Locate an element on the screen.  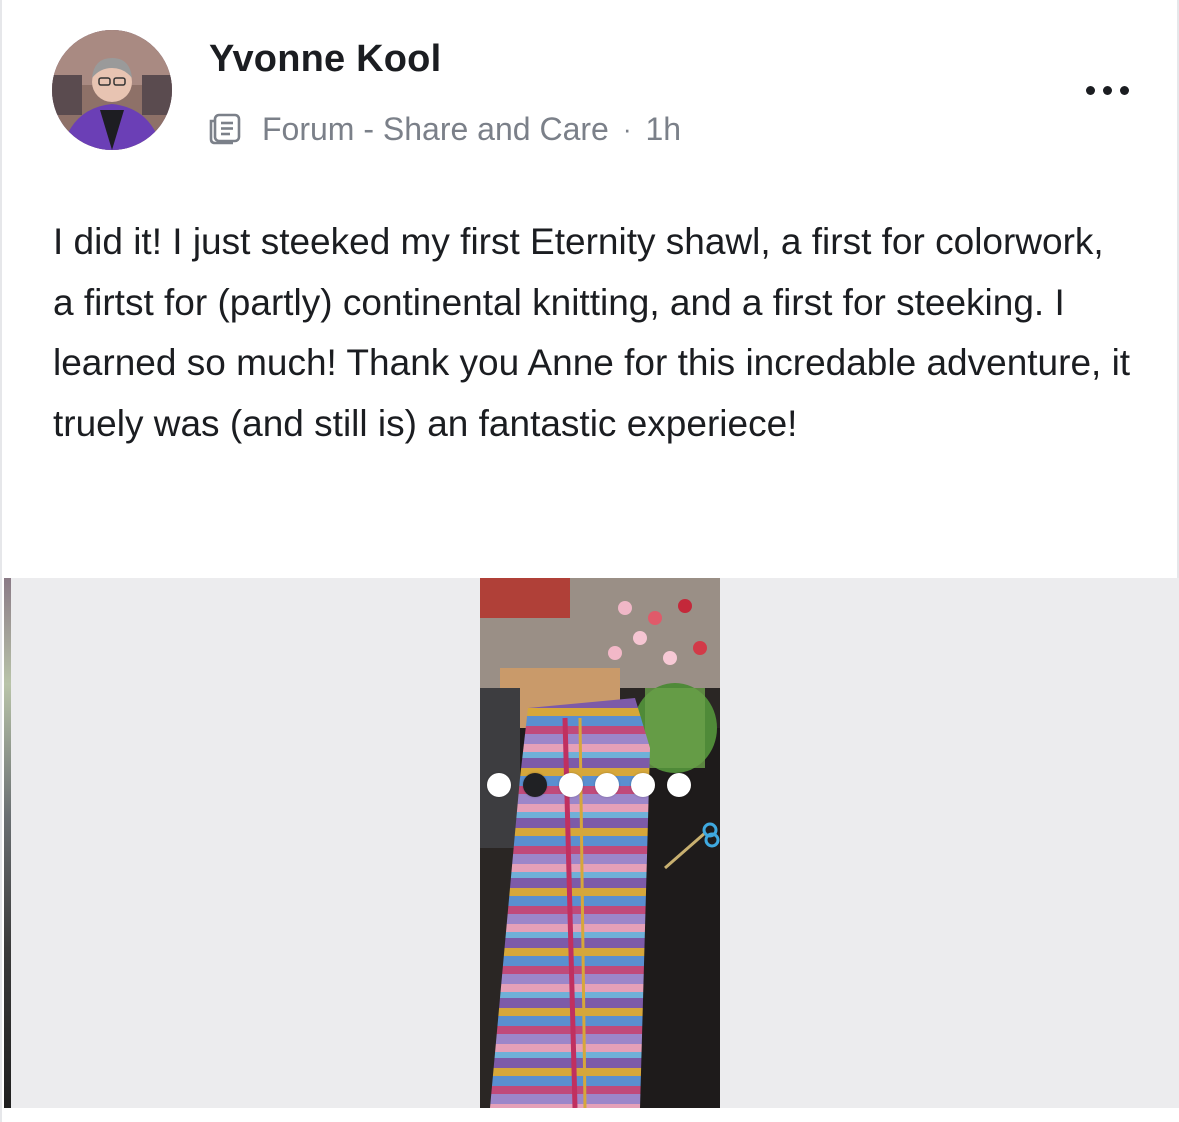
post-meta: Forum - Share and Care · 1h is located at coordinates (444, 129).